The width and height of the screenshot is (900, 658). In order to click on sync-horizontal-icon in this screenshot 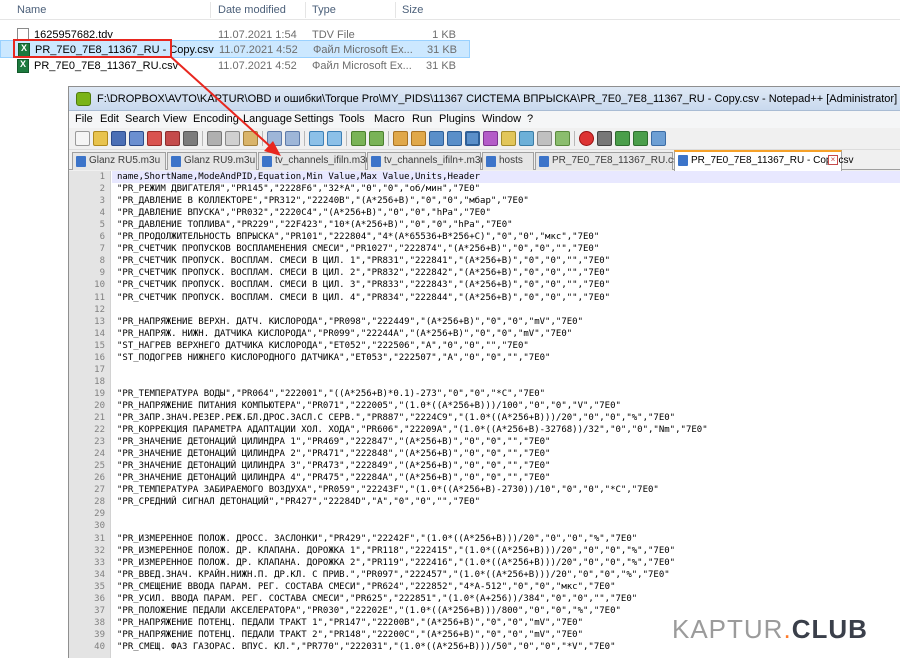, I will do `click(418, 138)`.